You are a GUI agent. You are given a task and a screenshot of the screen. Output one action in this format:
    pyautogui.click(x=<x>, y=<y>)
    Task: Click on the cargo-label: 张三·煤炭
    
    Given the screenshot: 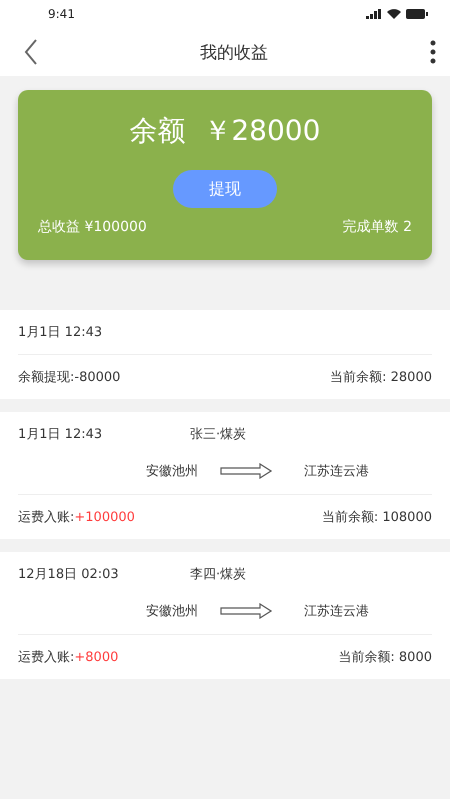 What is the action you would take?
    pyautogui.click(x=218, y=434)
    